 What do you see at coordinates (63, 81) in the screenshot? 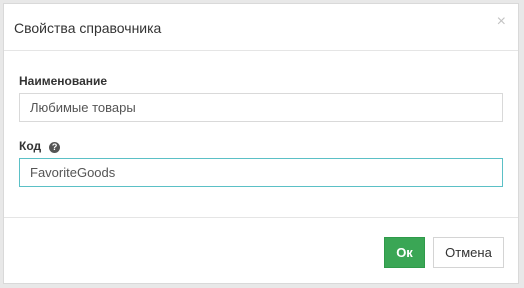
I see `name-field-label: Наименование` at bounding box center [63, 81].